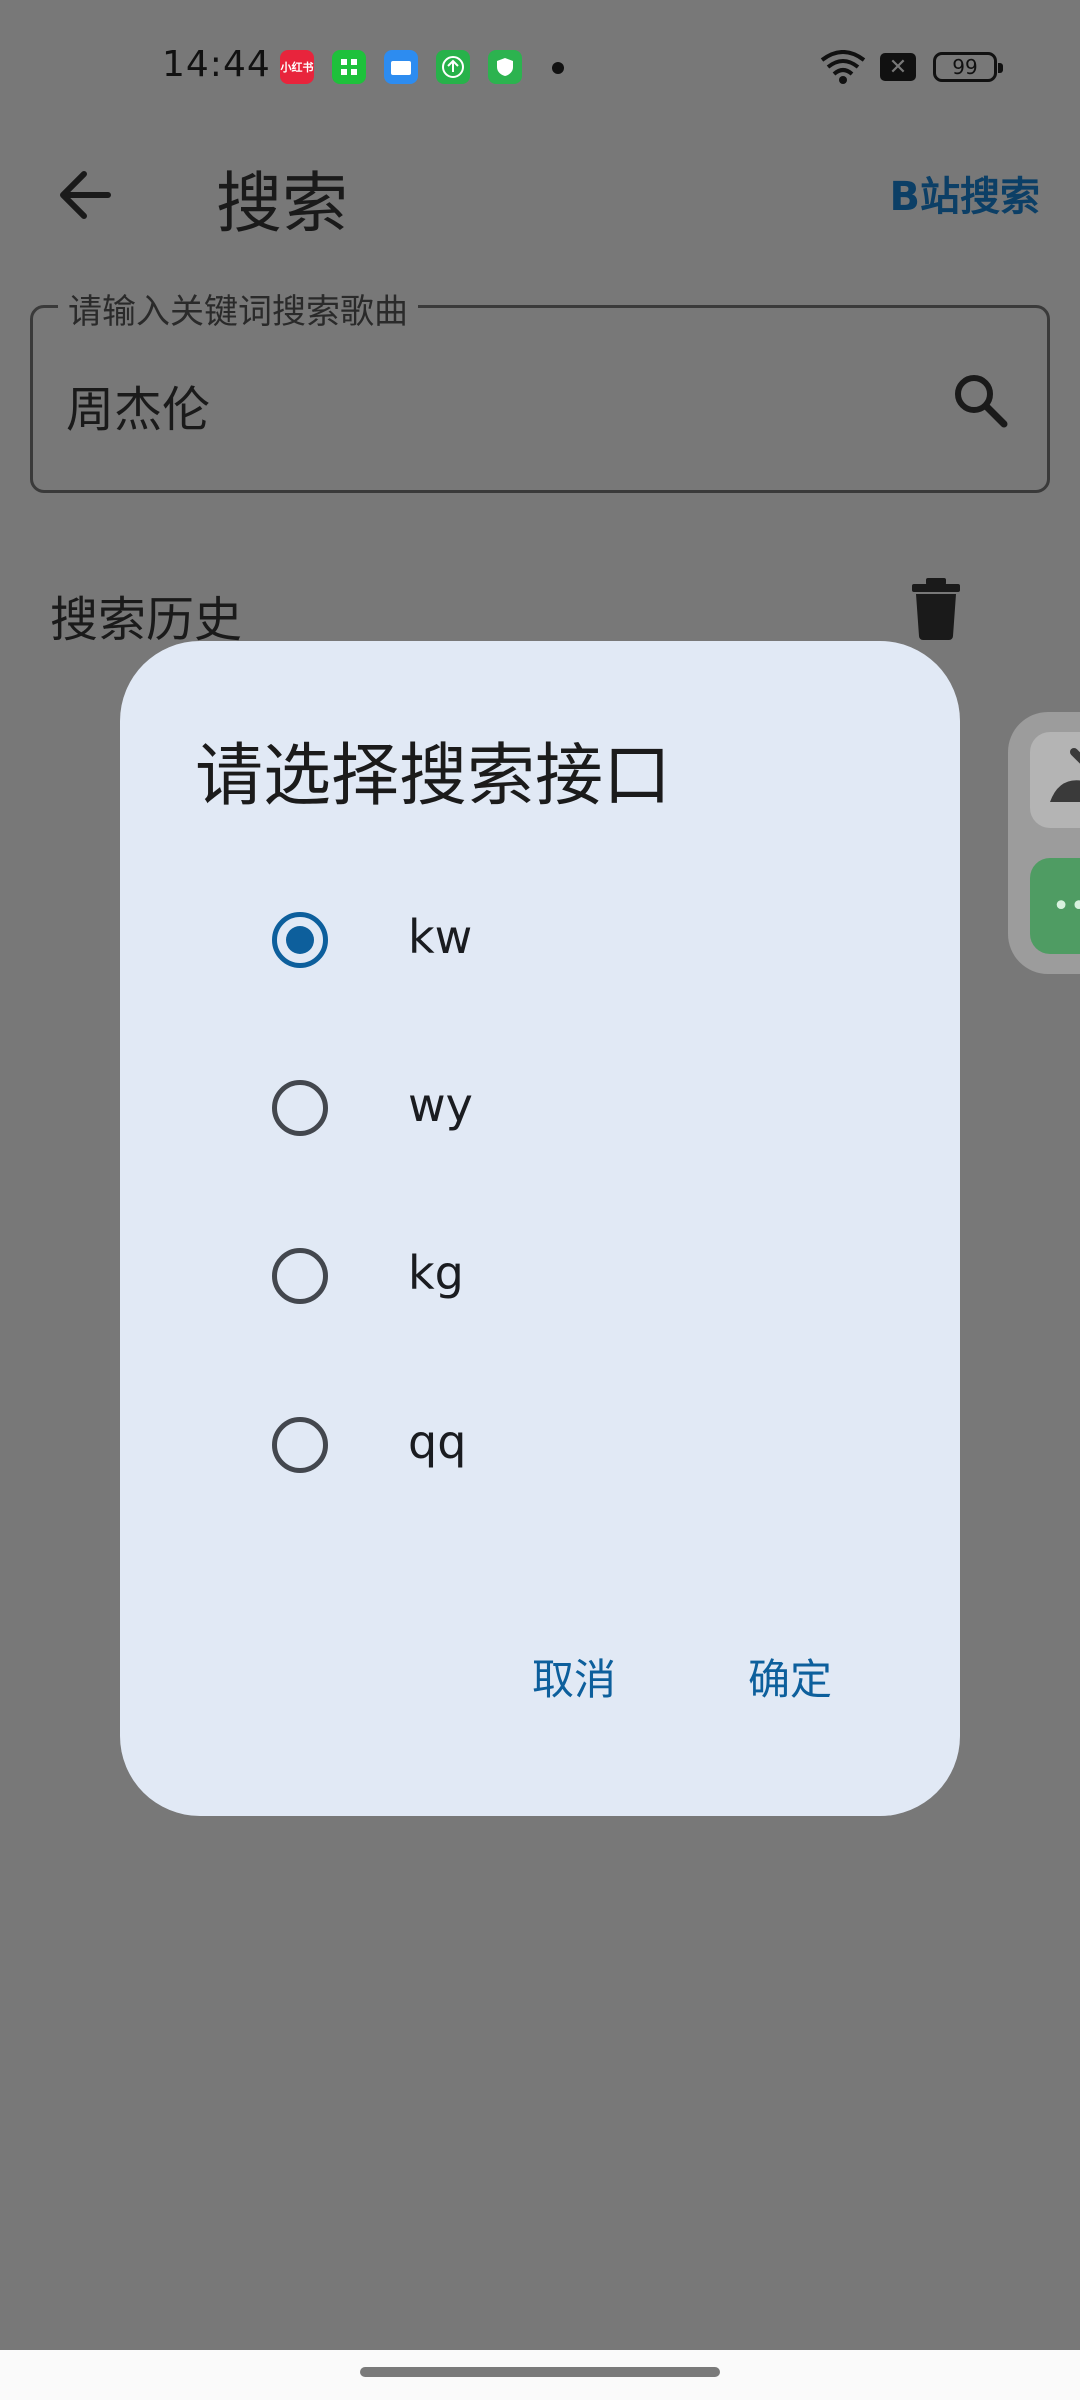 This screenshot has width=1080, height=2400. Describe the element at coordinates (574, 1676) in the screenshot. I see `cancel-button: 取消` at that location.